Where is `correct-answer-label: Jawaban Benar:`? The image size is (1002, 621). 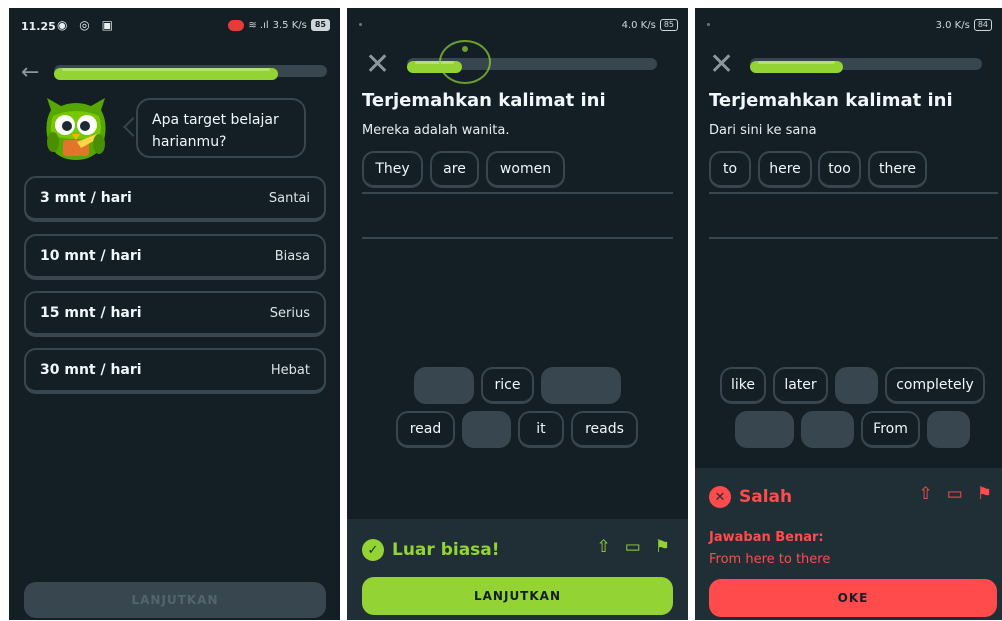
correct-answer-label: Jawaban Benar: is located at coordinates (766, 537).